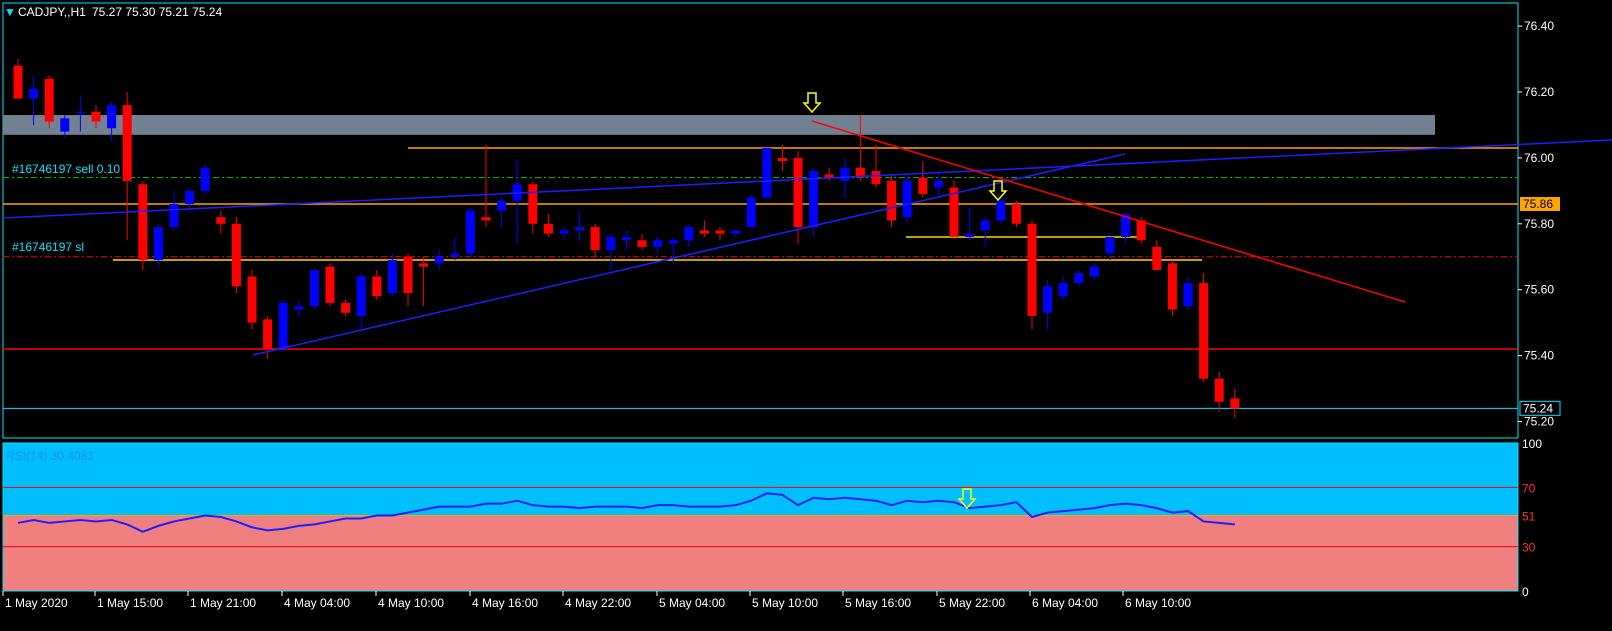  Describe the element at coordinates (1532, 444) in the screenshot. I see `rsi-tick-label: 100` at that location.